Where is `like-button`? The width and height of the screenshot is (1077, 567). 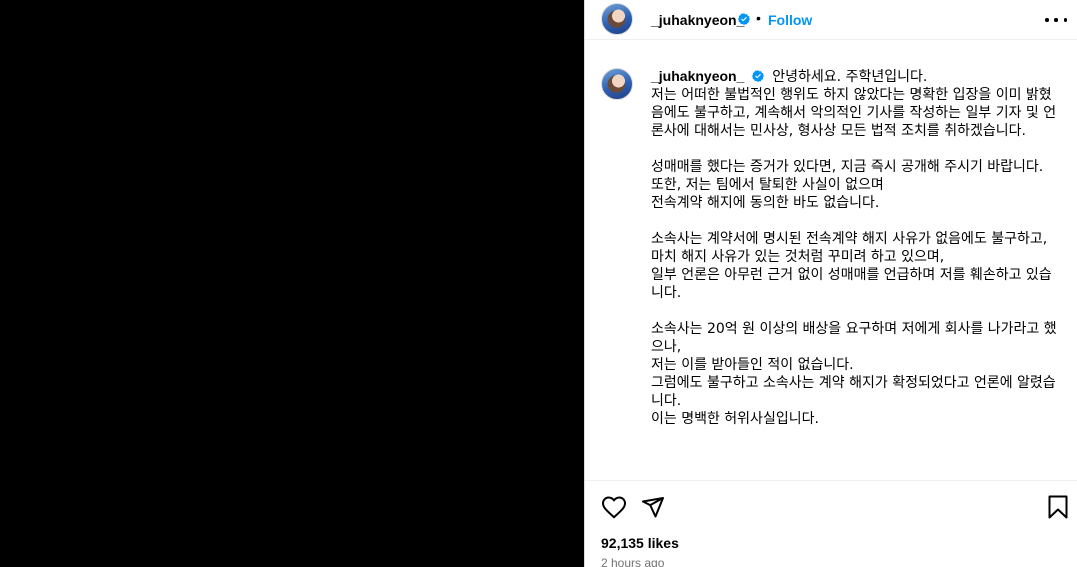 like-button is located at coordinates (614, 507).